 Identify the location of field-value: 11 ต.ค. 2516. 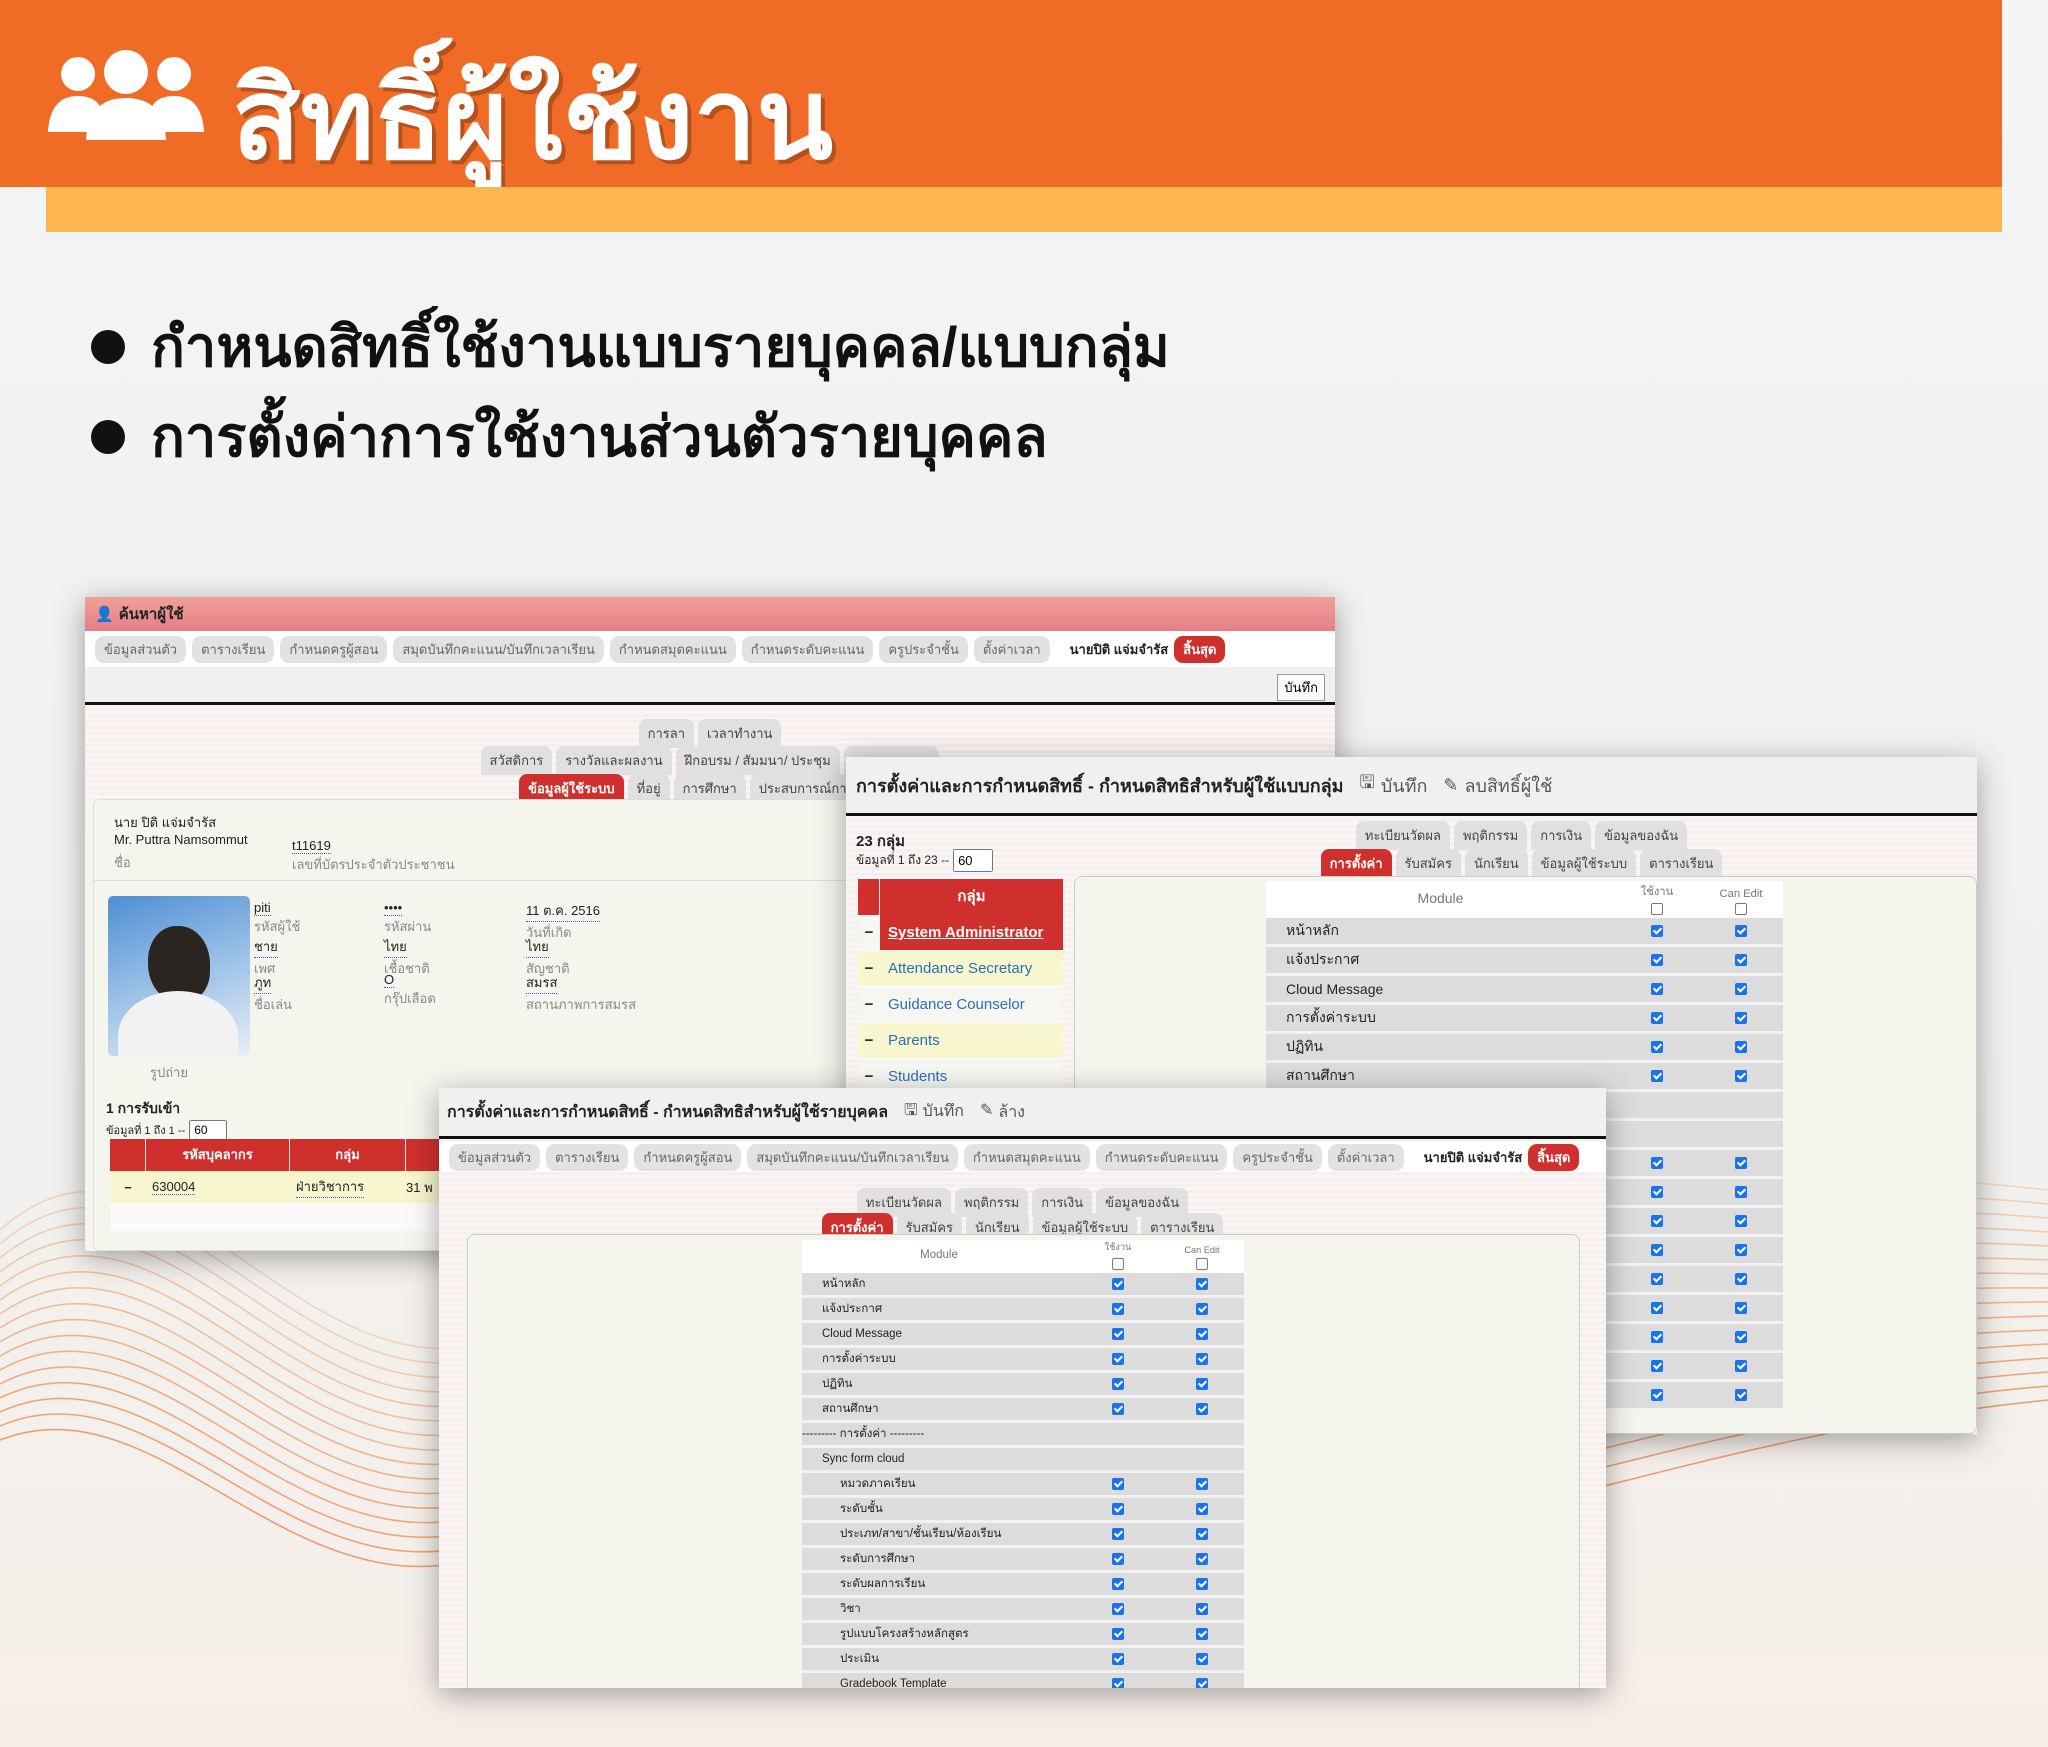
(563, 911).